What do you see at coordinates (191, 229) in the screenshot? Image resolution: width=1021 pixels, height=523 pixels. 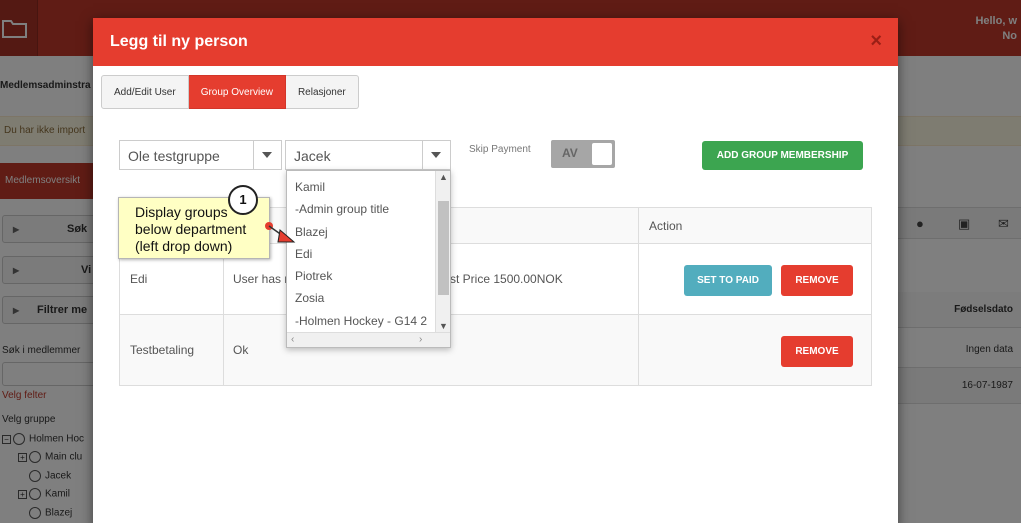 I see `callout-text: below department` at bounding box center [191, 229].